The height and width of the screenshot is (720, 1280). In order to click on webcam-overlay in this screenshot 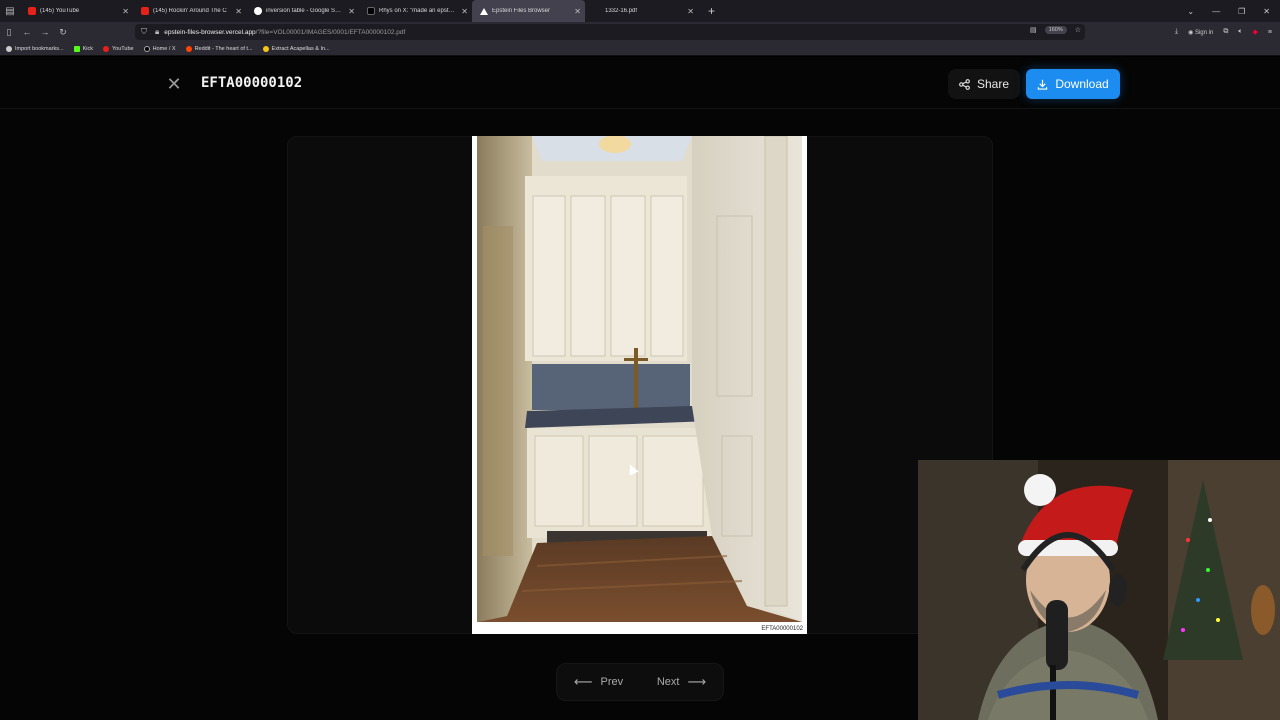, I will do `click(1099, 590)`.